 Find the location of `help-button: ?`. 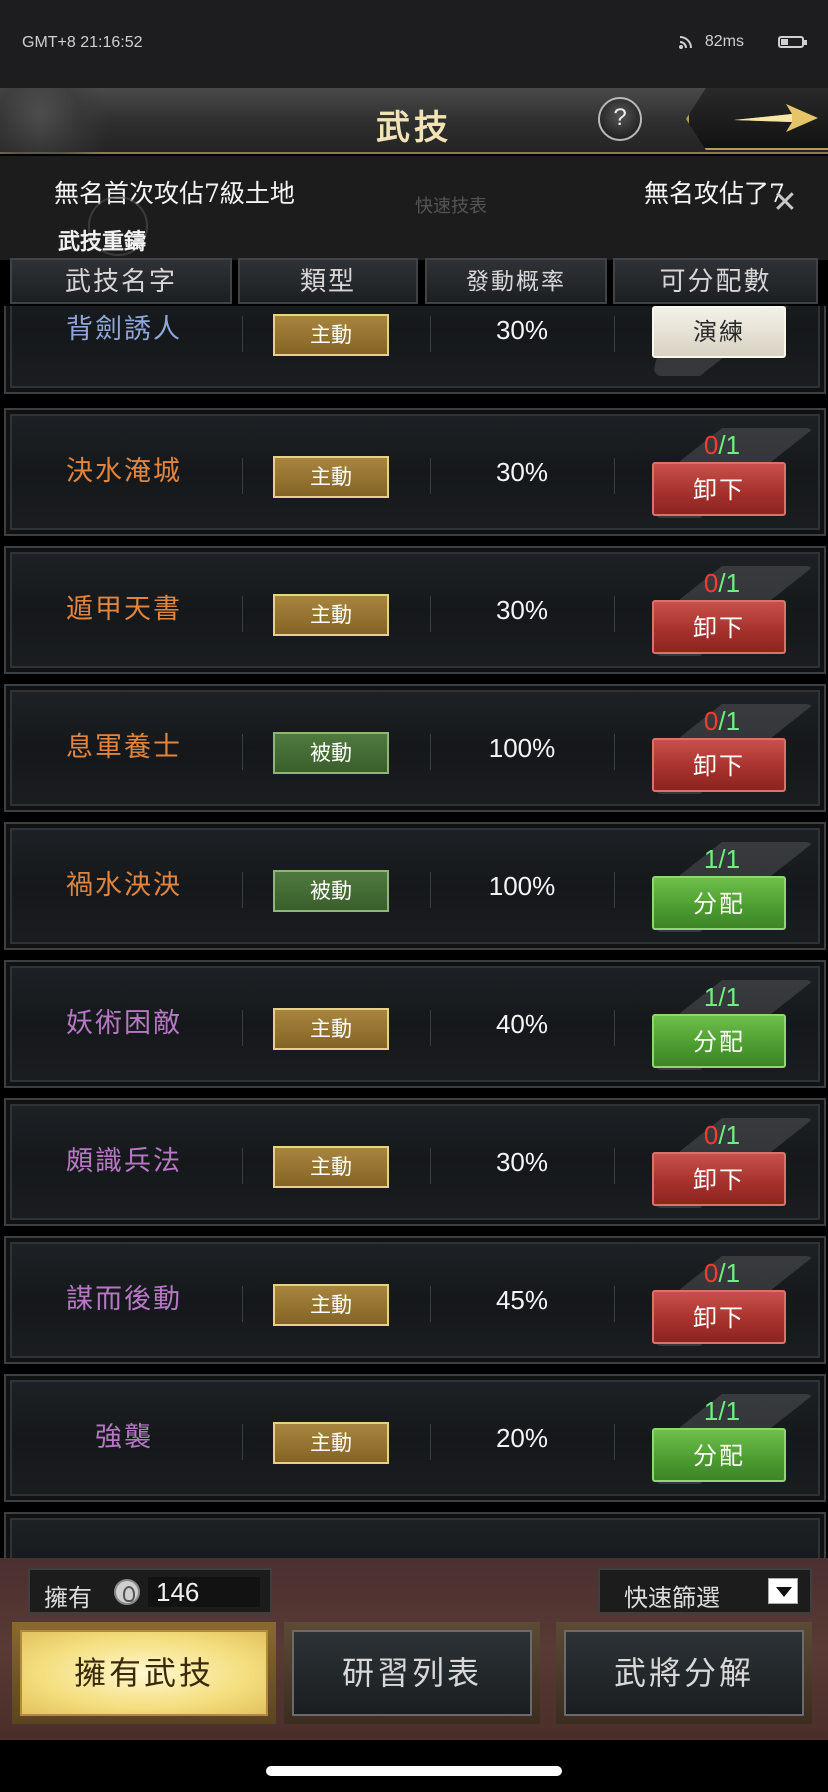

help-button: ? is located at coordinates (620, 119).